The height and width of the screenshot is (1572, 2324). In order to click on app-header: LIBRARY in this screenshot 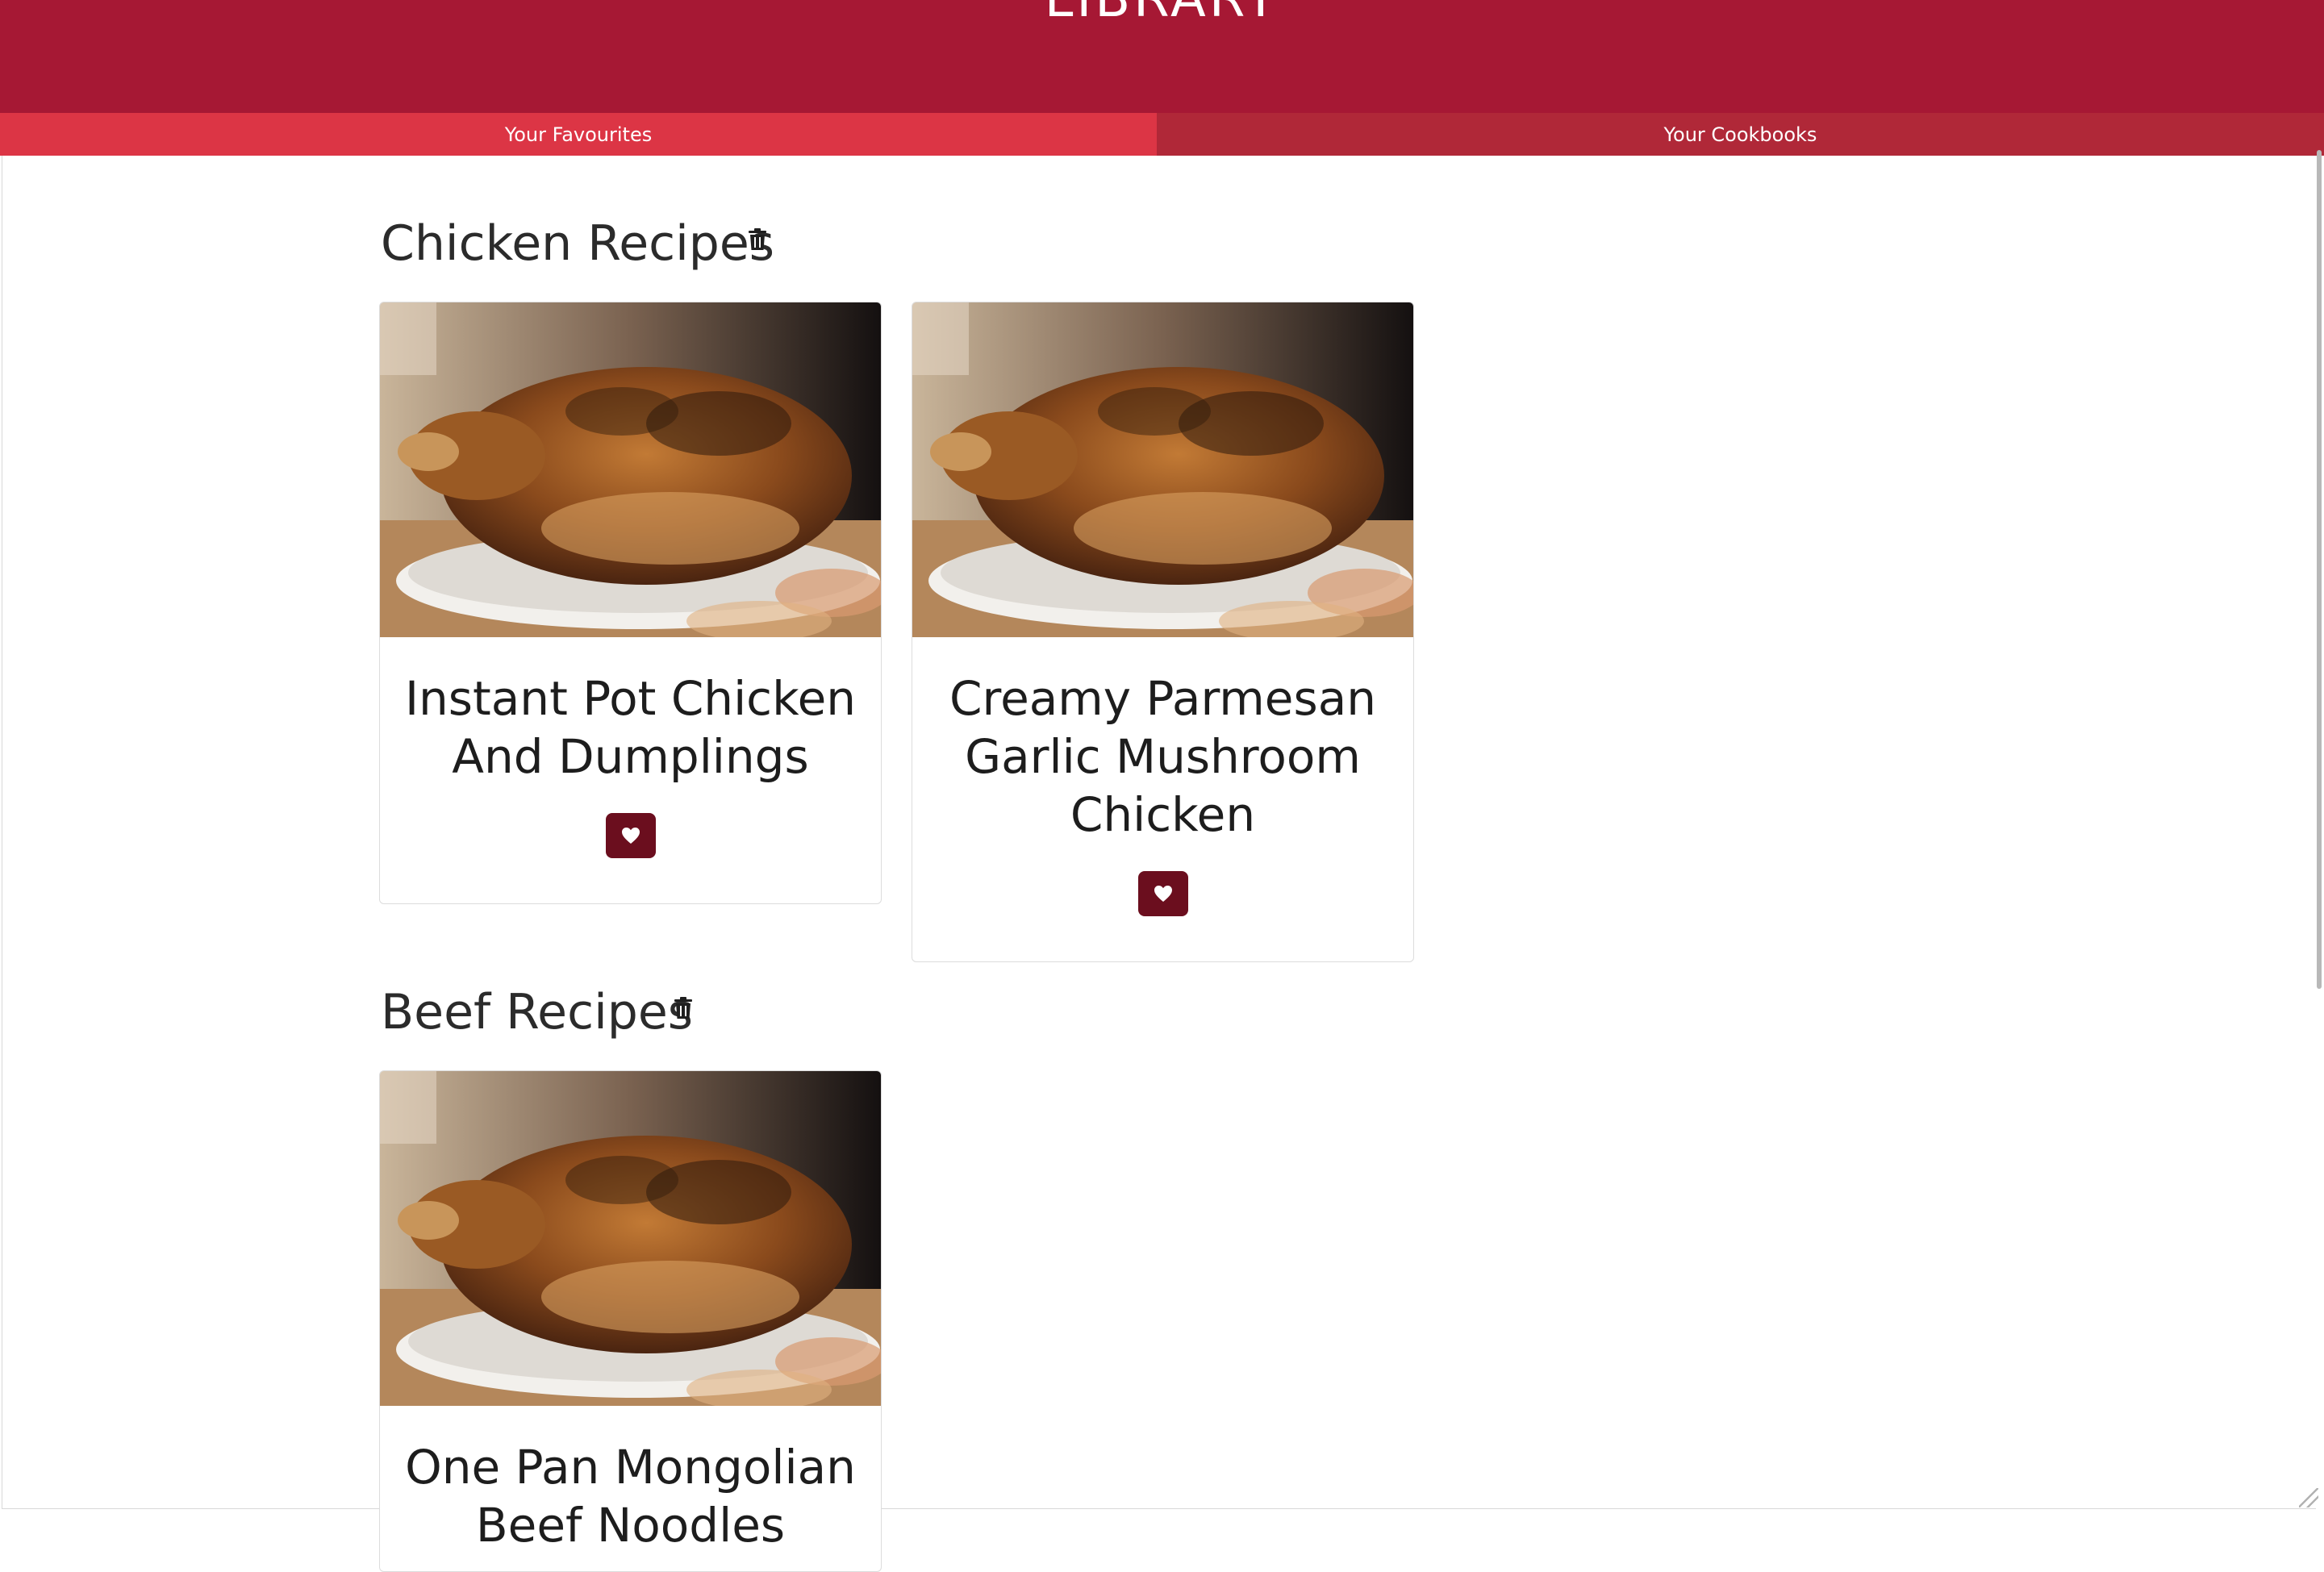, I will do `click(1162, 56)`.